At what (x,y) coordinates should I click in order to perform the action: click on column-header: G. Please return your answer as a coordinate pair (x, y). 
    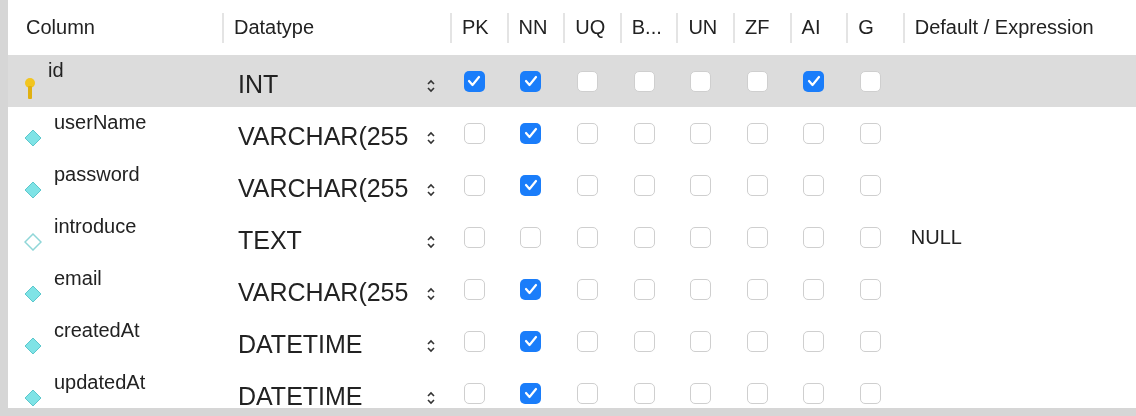
    Looking at the image, I should click on (874, 27).